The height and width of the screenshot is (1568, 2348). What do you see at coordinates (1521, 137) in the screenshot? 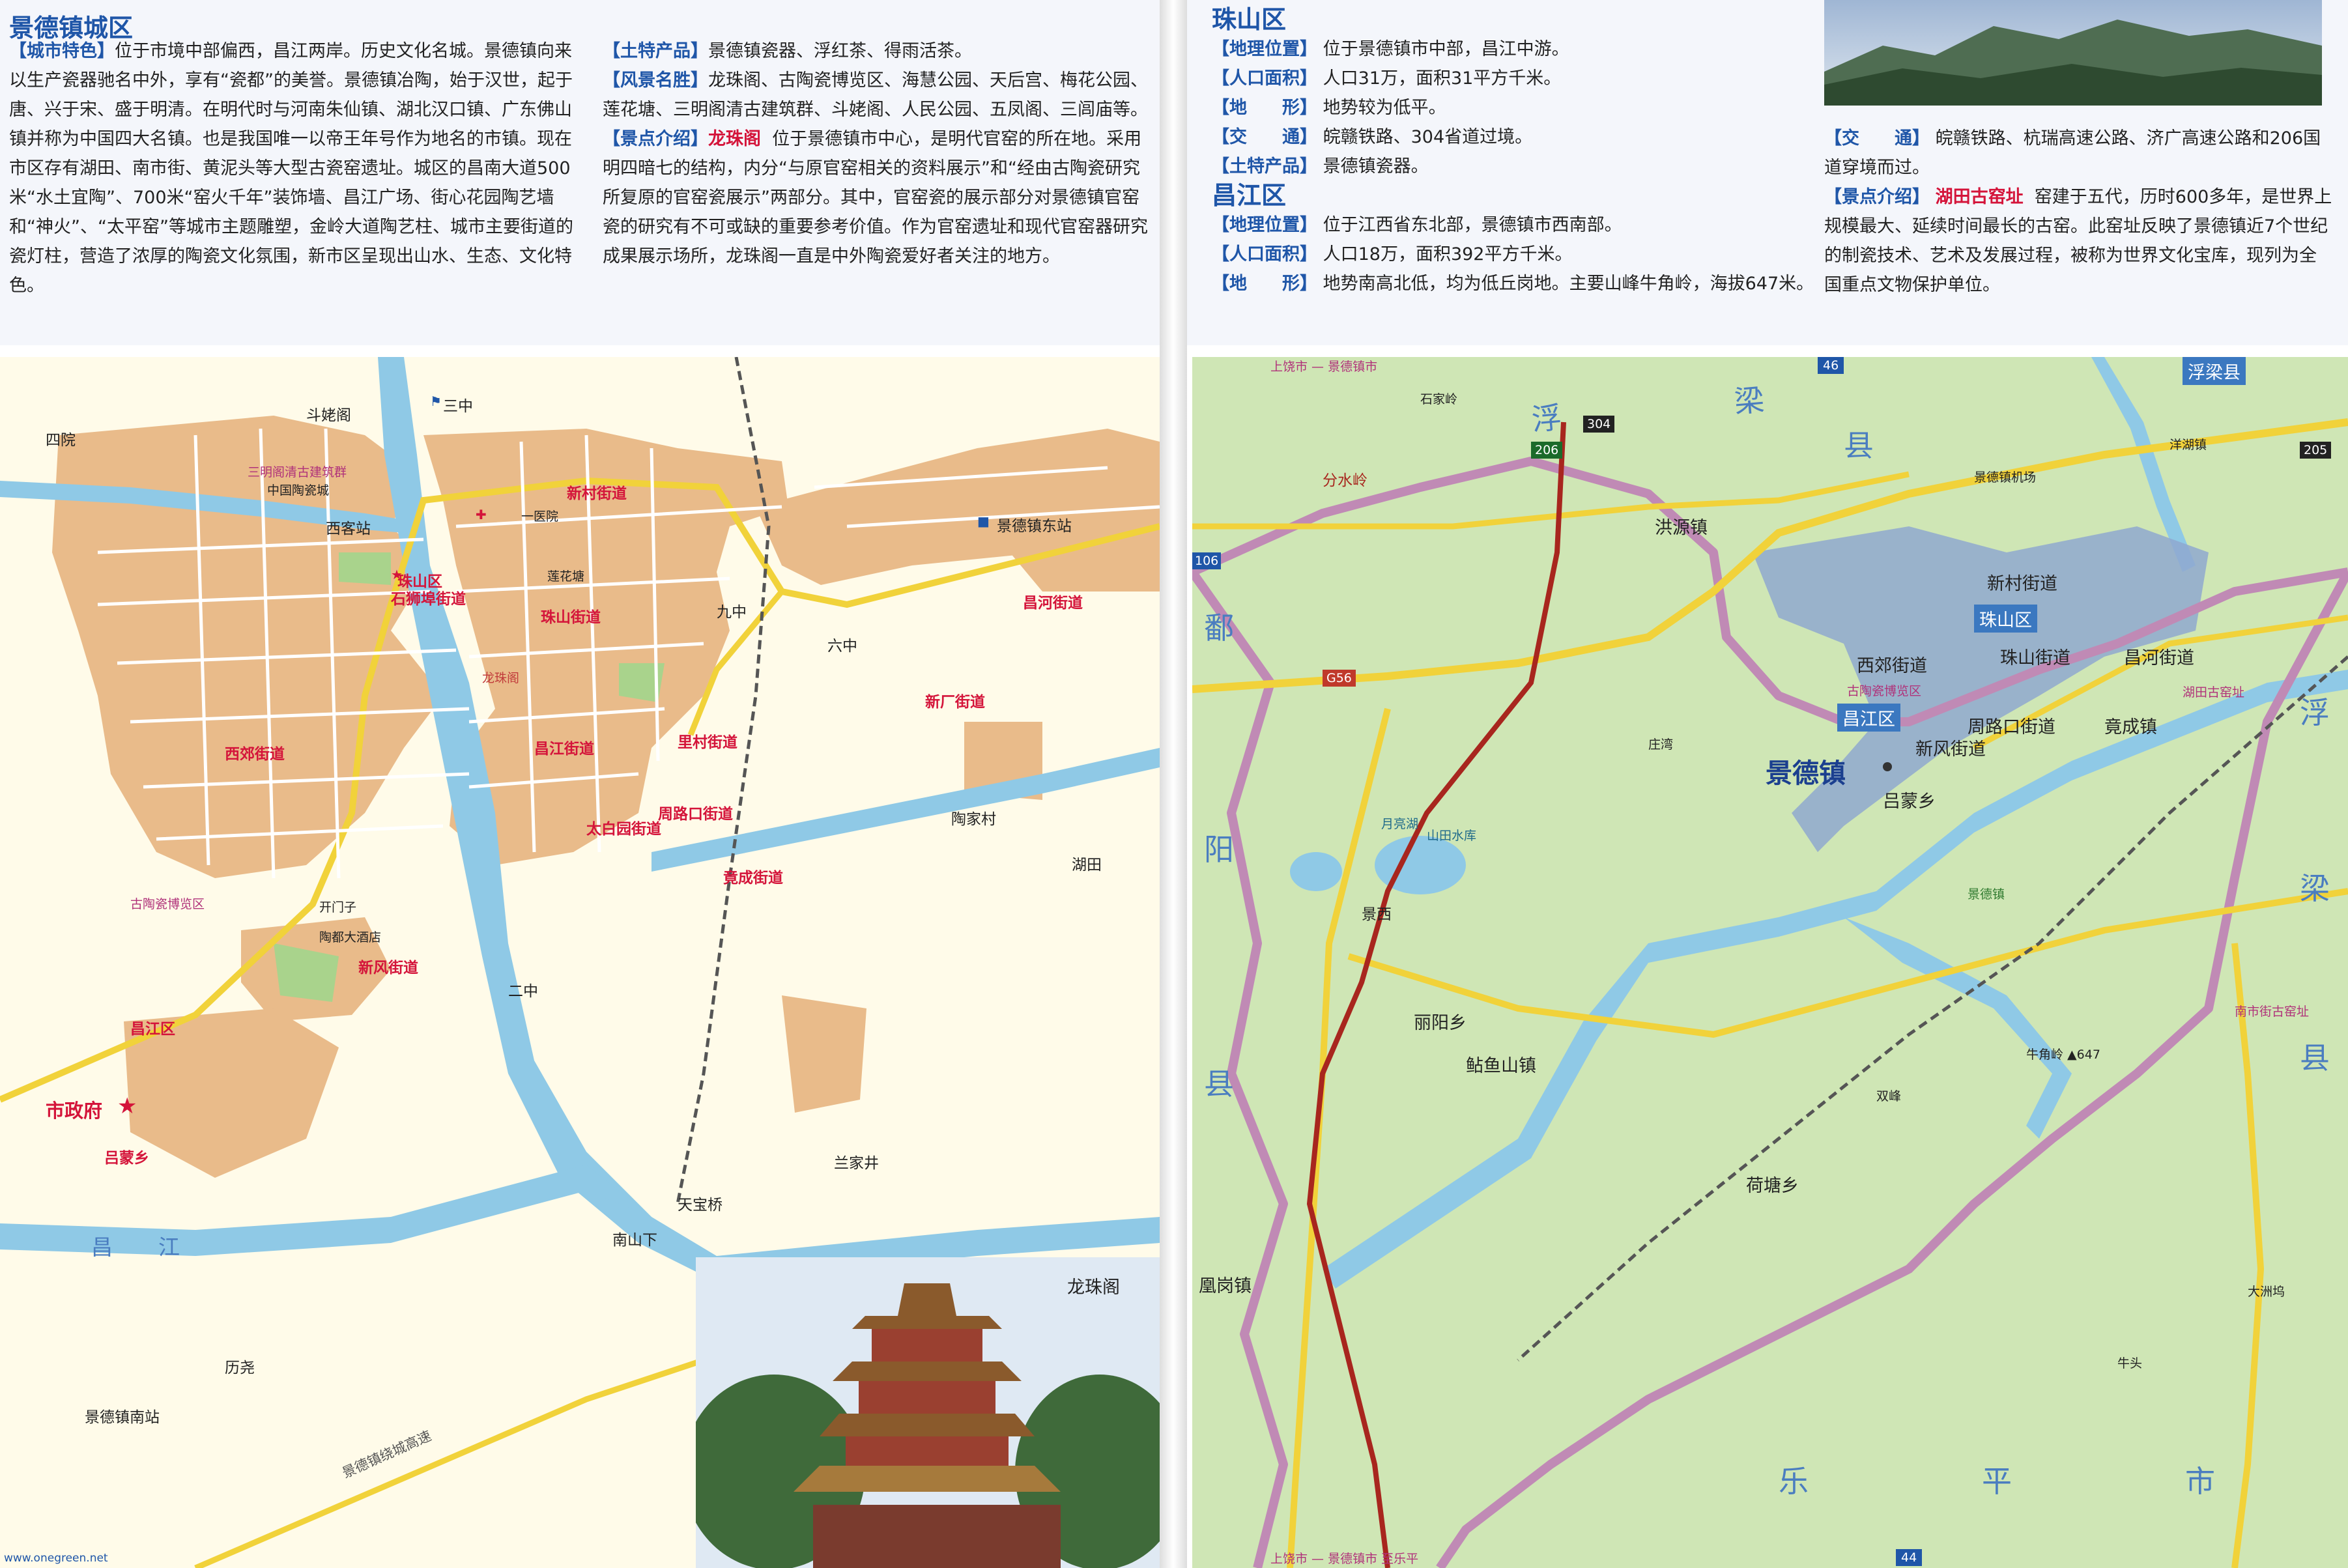
I see `zhushan-row: 【交 通】 皖赣铁路、304省道过境。` at bounding box center [1521, 137].